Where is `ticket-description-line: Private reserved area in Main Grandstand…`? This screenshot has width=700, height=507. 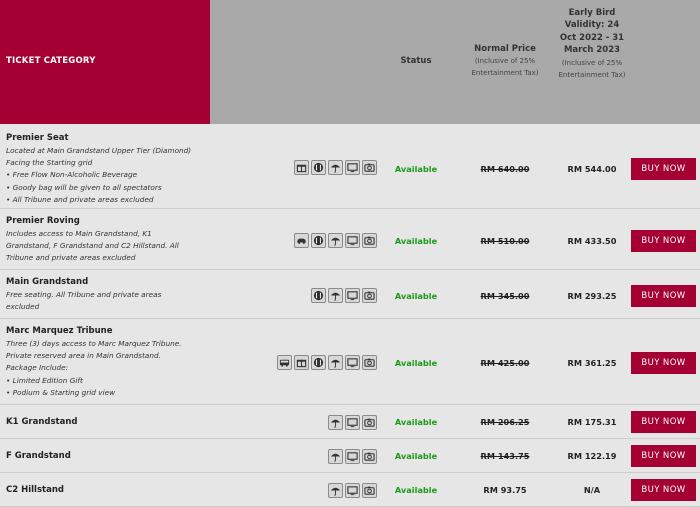
ticket-description-line: Private reserved area in Main Grandstand… is located at coordinates (83, 356).